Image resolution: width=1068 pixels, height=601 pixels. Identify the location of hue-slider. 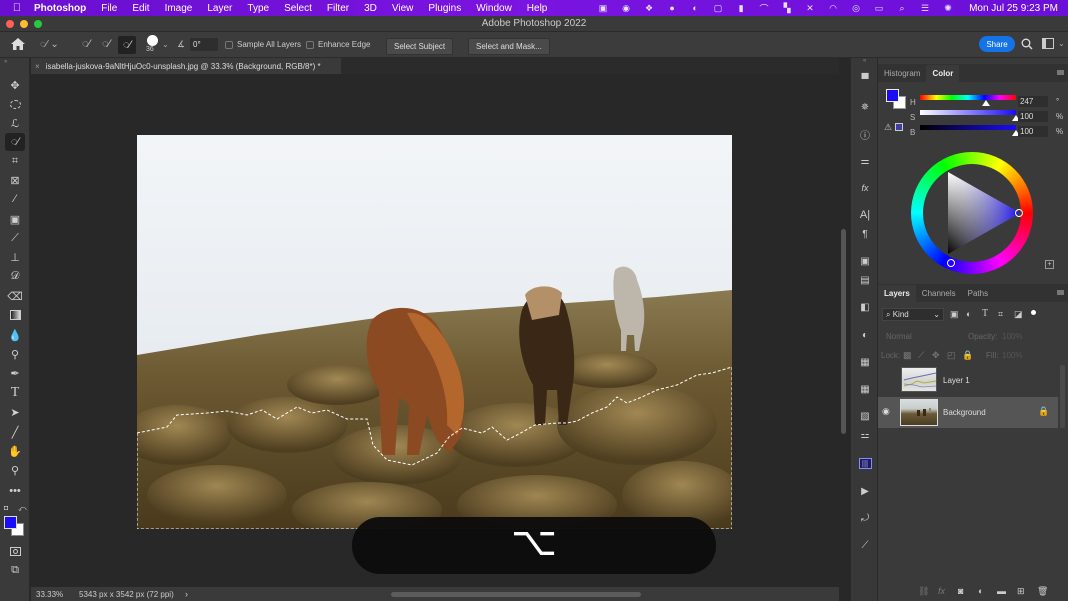
(968, 97).